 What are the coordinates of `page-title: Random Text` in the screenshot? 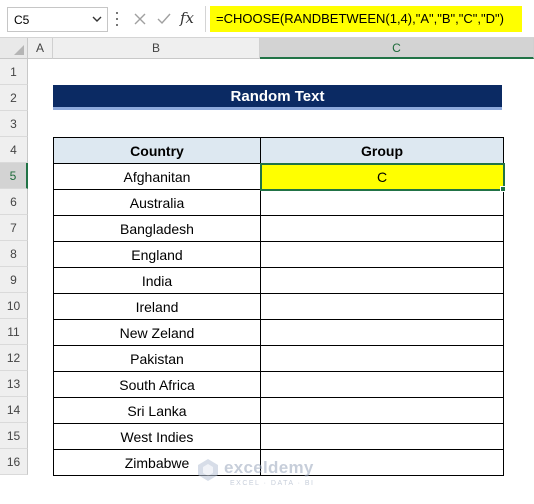 It's located at (277, 96).